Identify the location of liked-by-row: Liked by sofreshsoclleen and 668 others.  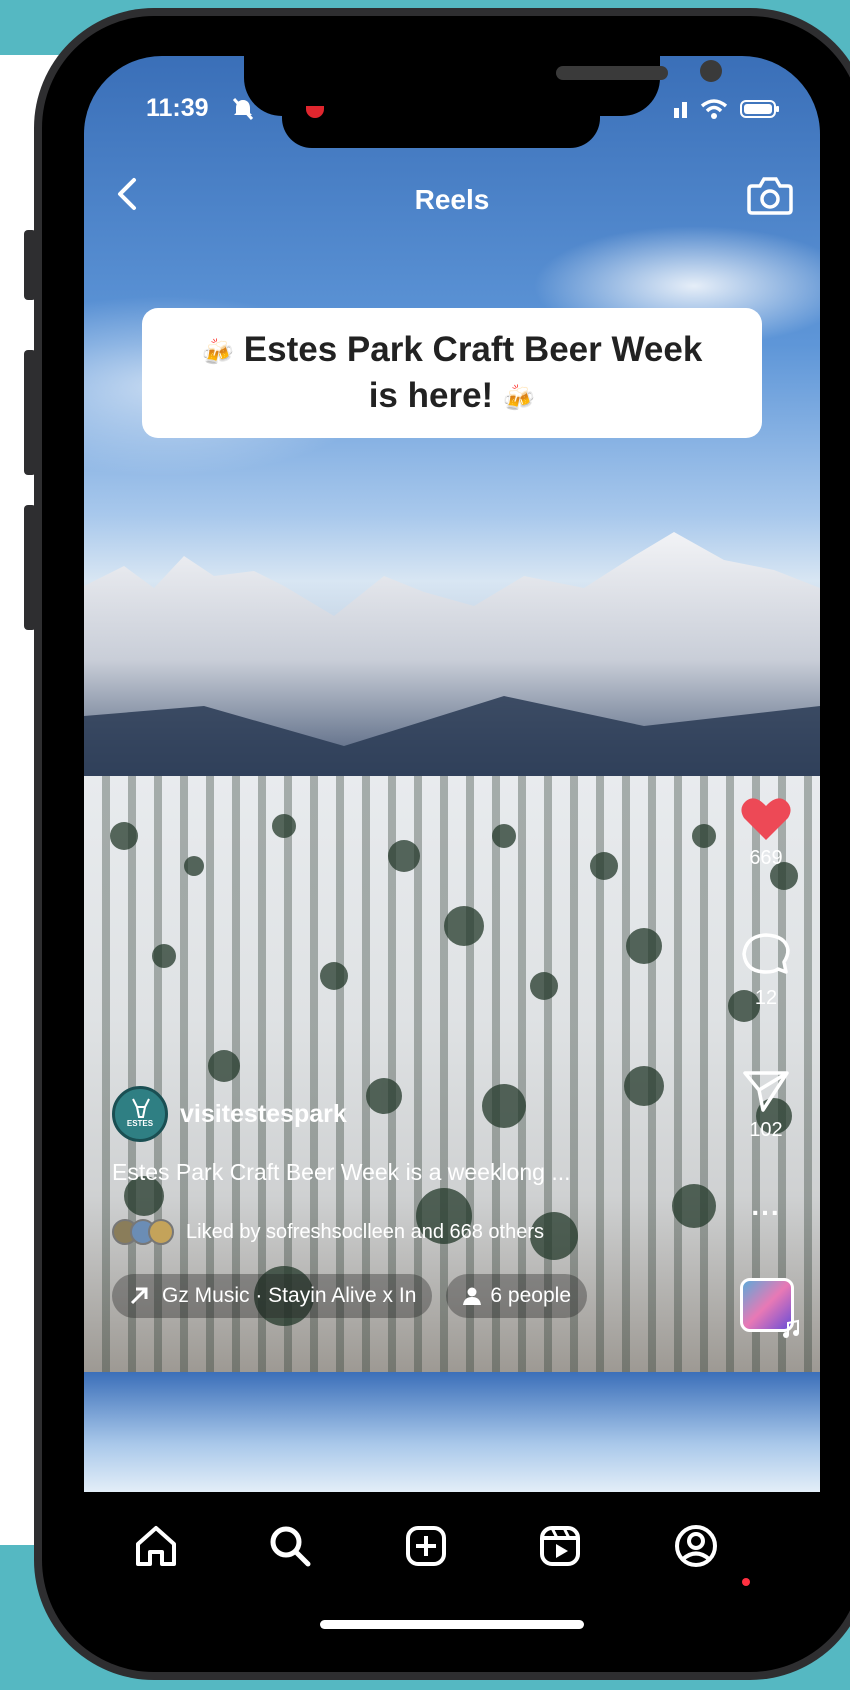
(328, 1232).